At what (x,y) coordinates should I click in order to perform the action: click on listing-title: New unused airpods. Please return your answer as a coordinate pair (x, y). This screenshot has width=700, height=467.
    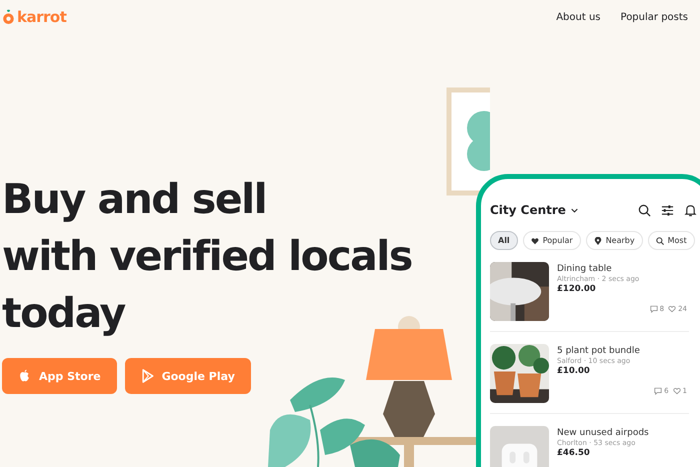
    Looking at the image, I should click on (623, 433).